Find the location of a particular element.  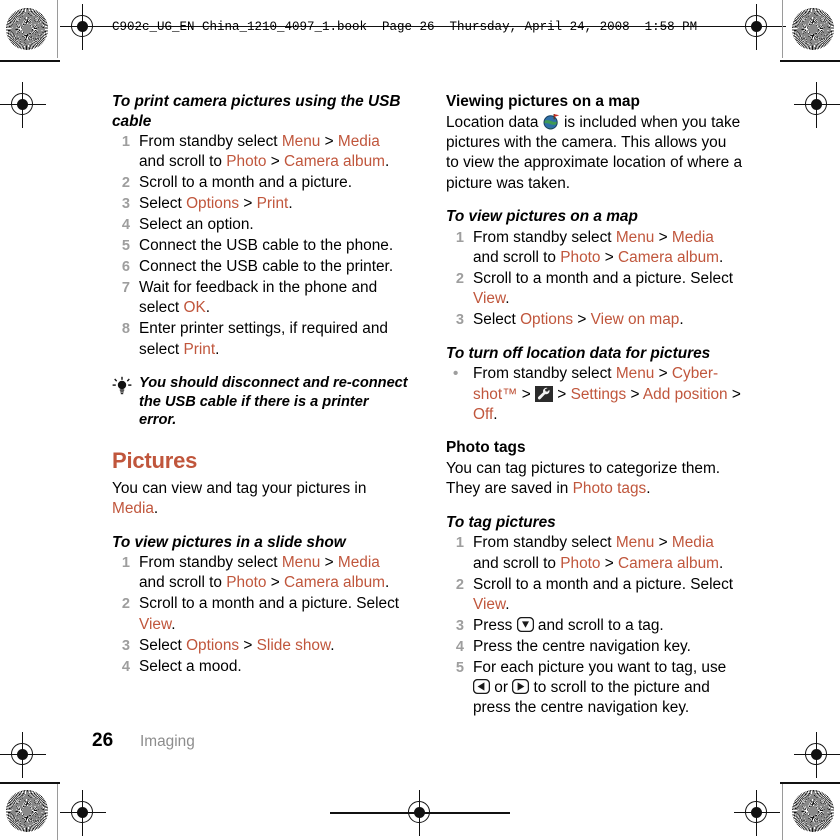

heading-to-tag-pictures: To tag pictures is located at coordinates (501, 522).